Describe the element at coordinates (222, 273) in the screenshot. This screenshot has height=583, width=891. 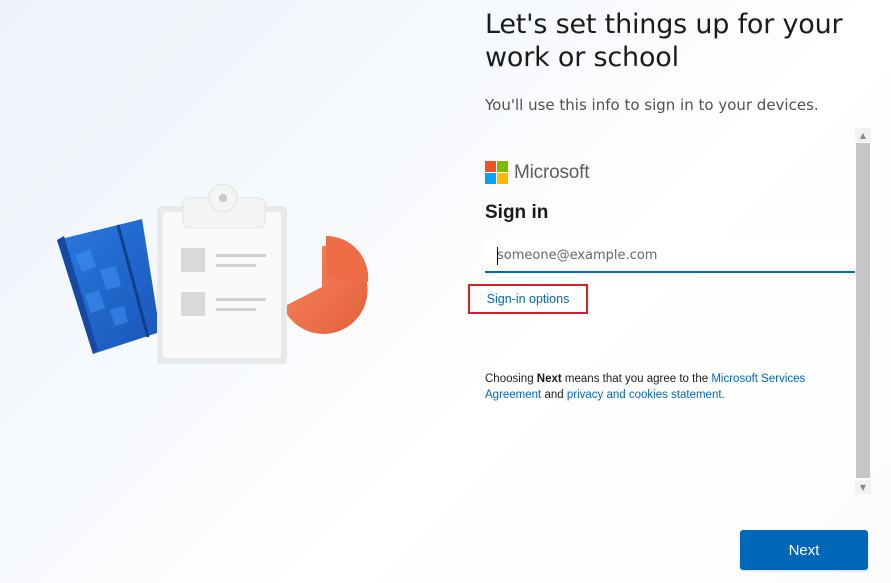
I see `clipboard-icon` at that location.